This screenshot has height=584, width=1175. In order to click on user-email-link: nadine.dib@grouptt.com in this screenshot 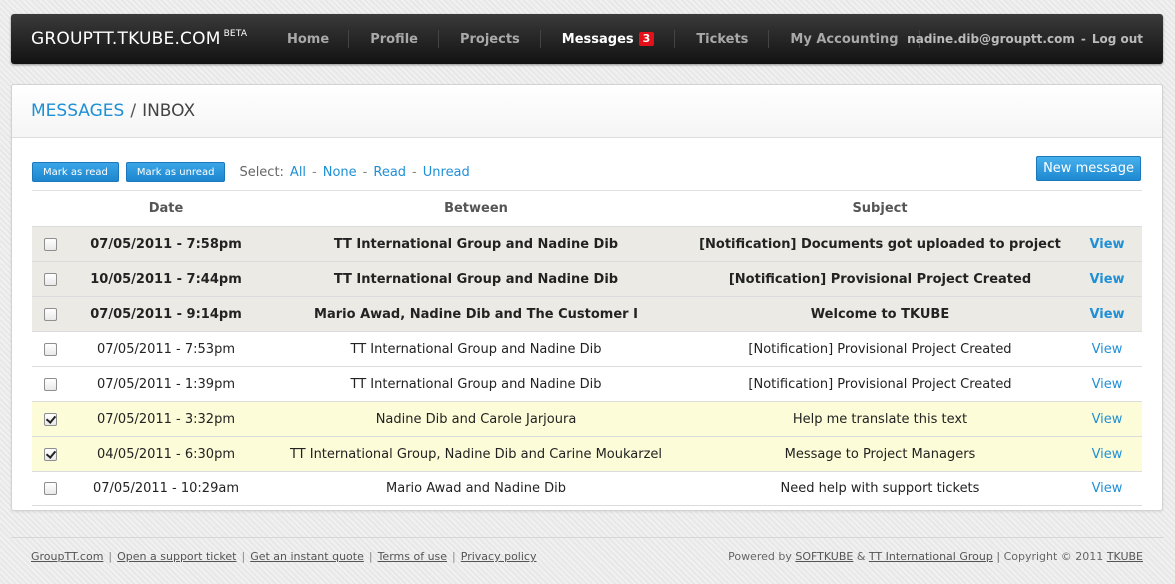, I will do `click(991, 39)`.